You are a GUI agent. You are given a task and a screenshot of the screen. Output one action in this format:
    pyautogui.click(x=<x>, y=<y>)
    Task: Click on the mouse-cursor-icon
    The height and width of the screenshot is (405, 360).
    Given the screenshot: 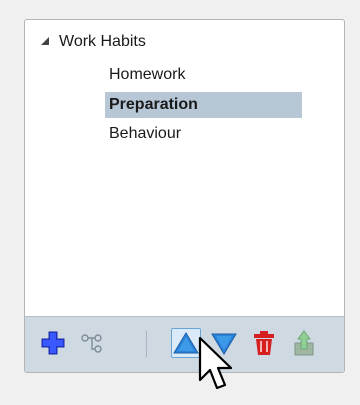 What is the action you would take?
    pyautogui.click(x=215, y=363)
    